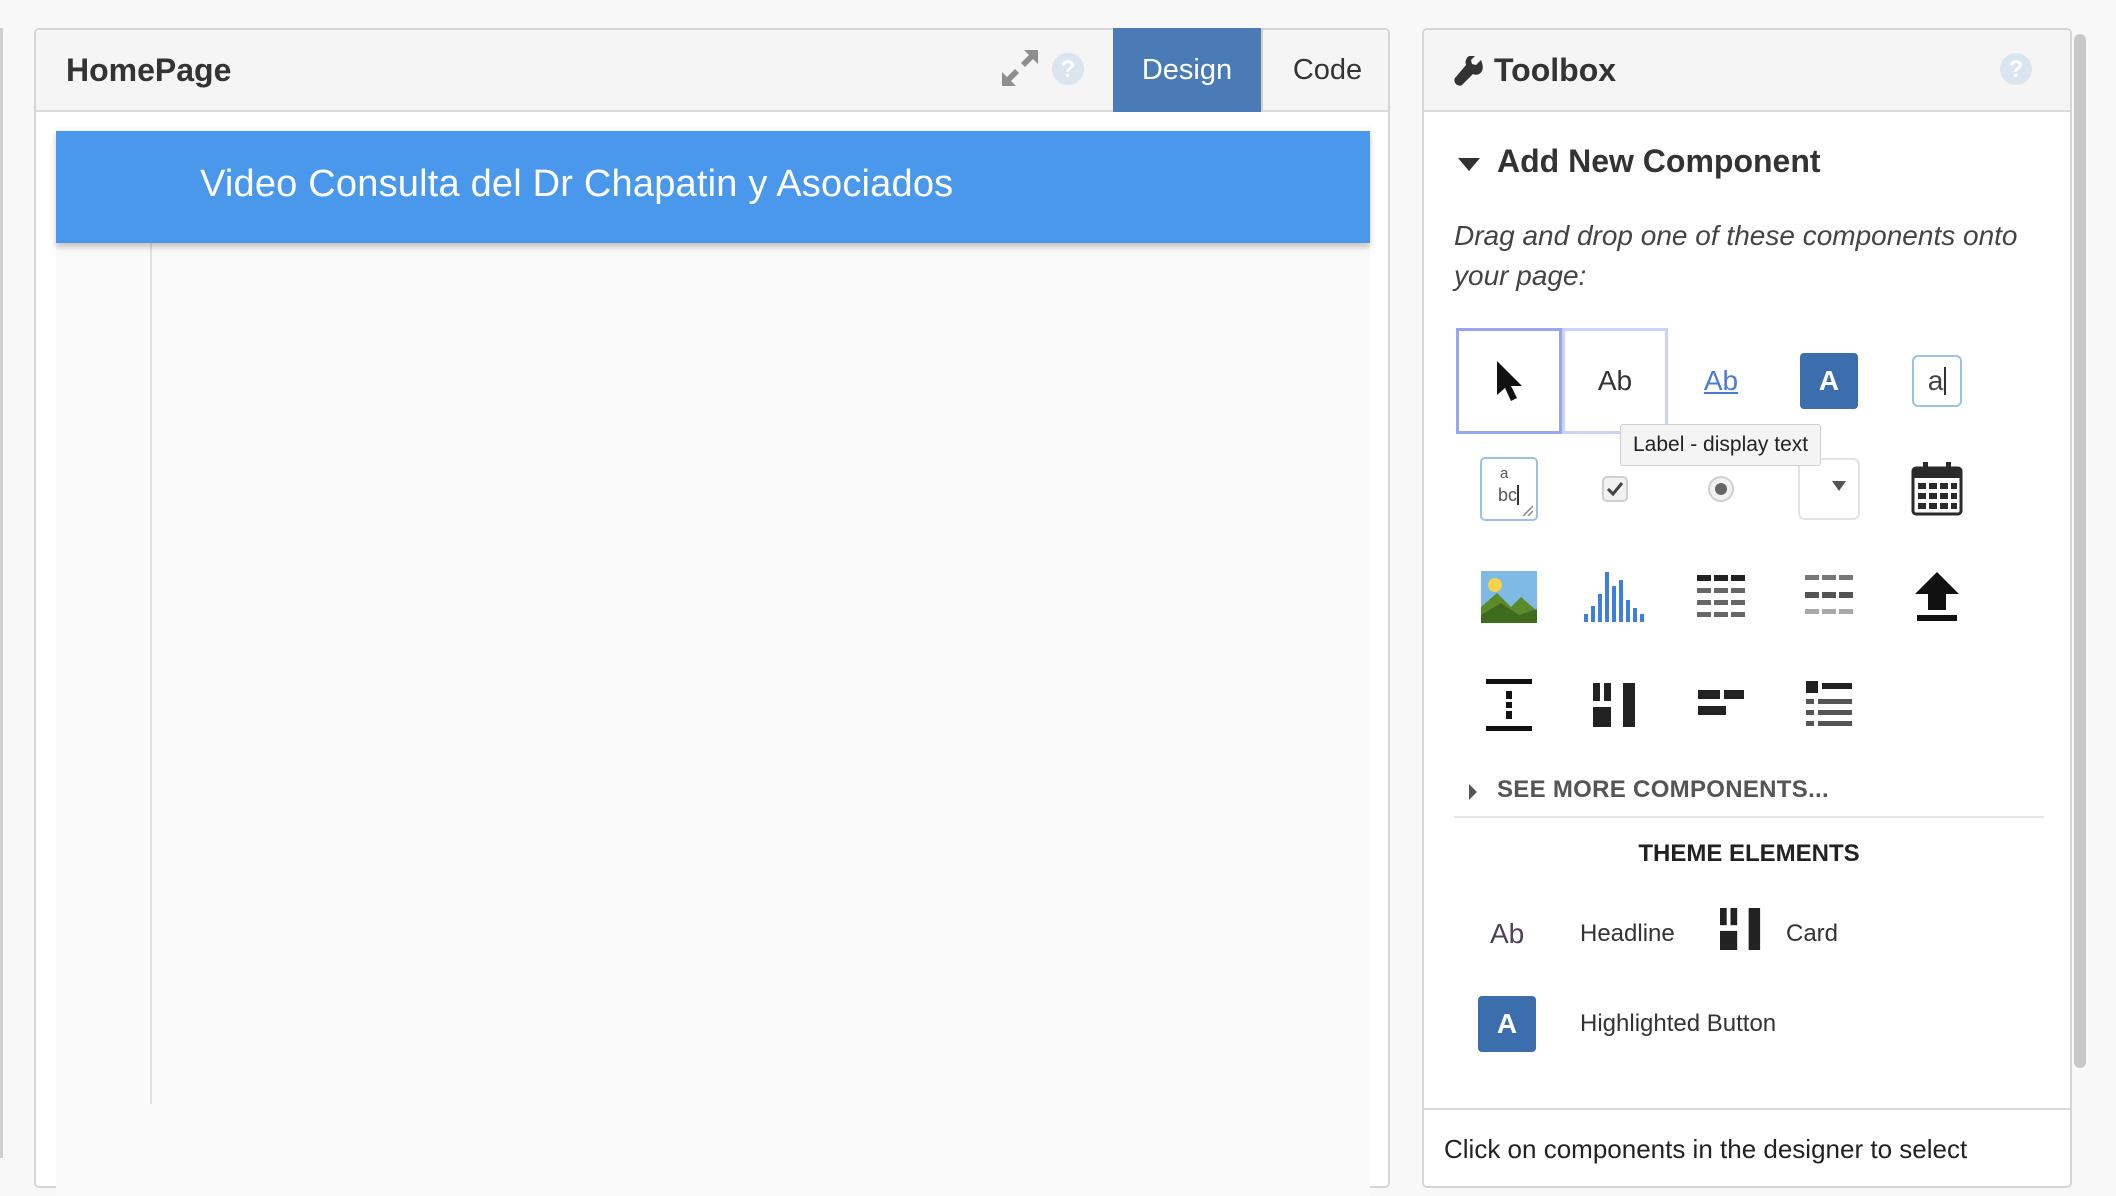 The image size is (2116, 1196). I want to click on theme-item-label: Highlighted Button, so click(1678, 1023).